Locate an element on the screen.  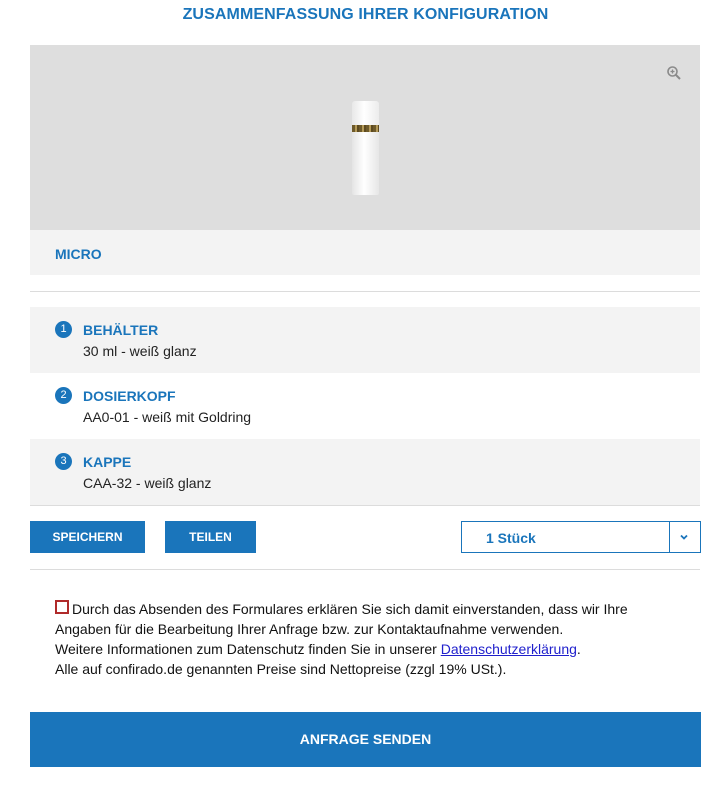
privacy-policy-link: Datenschutzerklärung is located at coordinates (509, 649).